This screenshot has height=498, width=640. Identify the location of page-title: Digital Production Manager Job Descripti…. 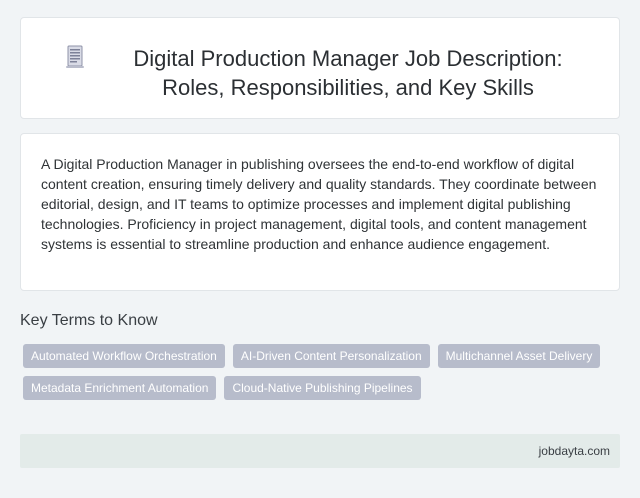
(348, 73).